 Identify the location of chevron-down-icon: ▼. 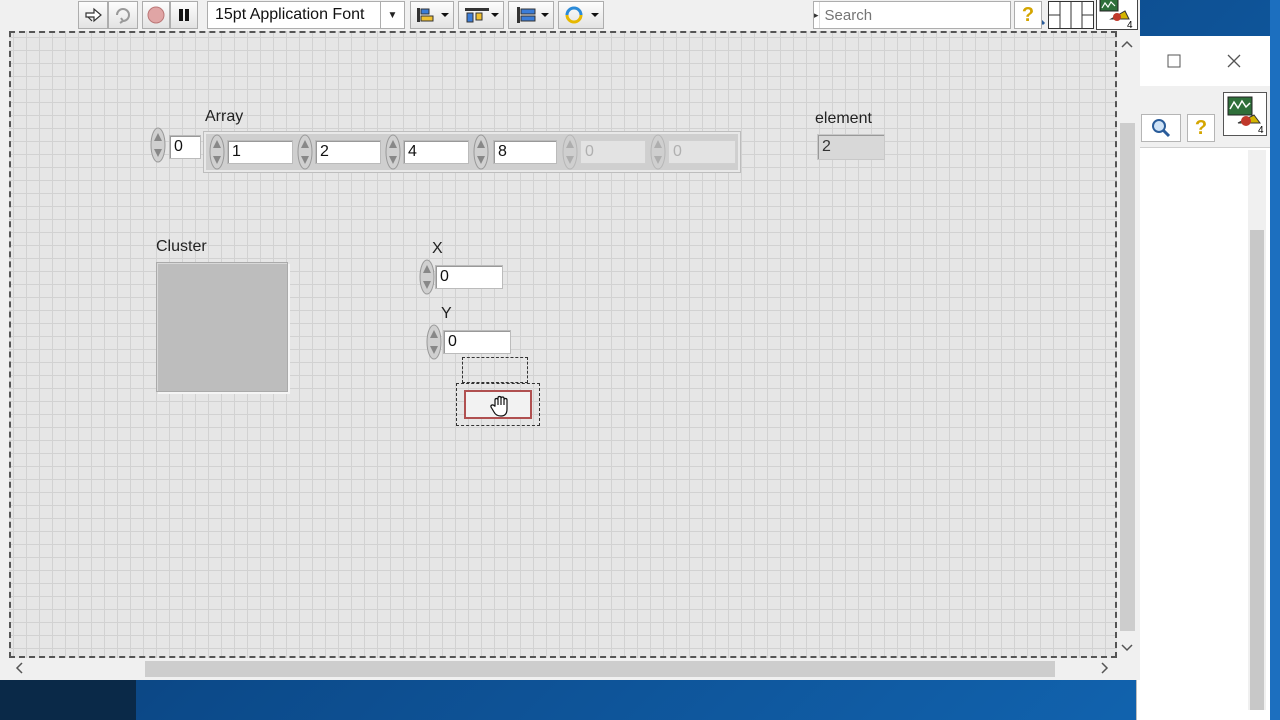
(392, 15).